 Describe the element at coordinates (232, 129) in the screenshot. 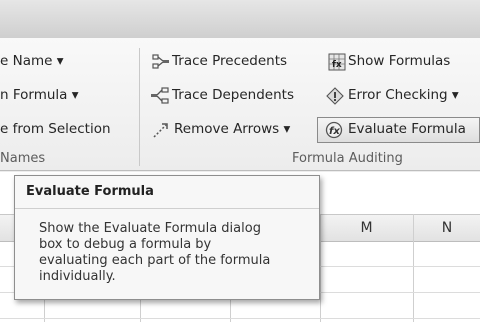

I see `remove-arrows-button: Remove Arrows ▾` at that location.